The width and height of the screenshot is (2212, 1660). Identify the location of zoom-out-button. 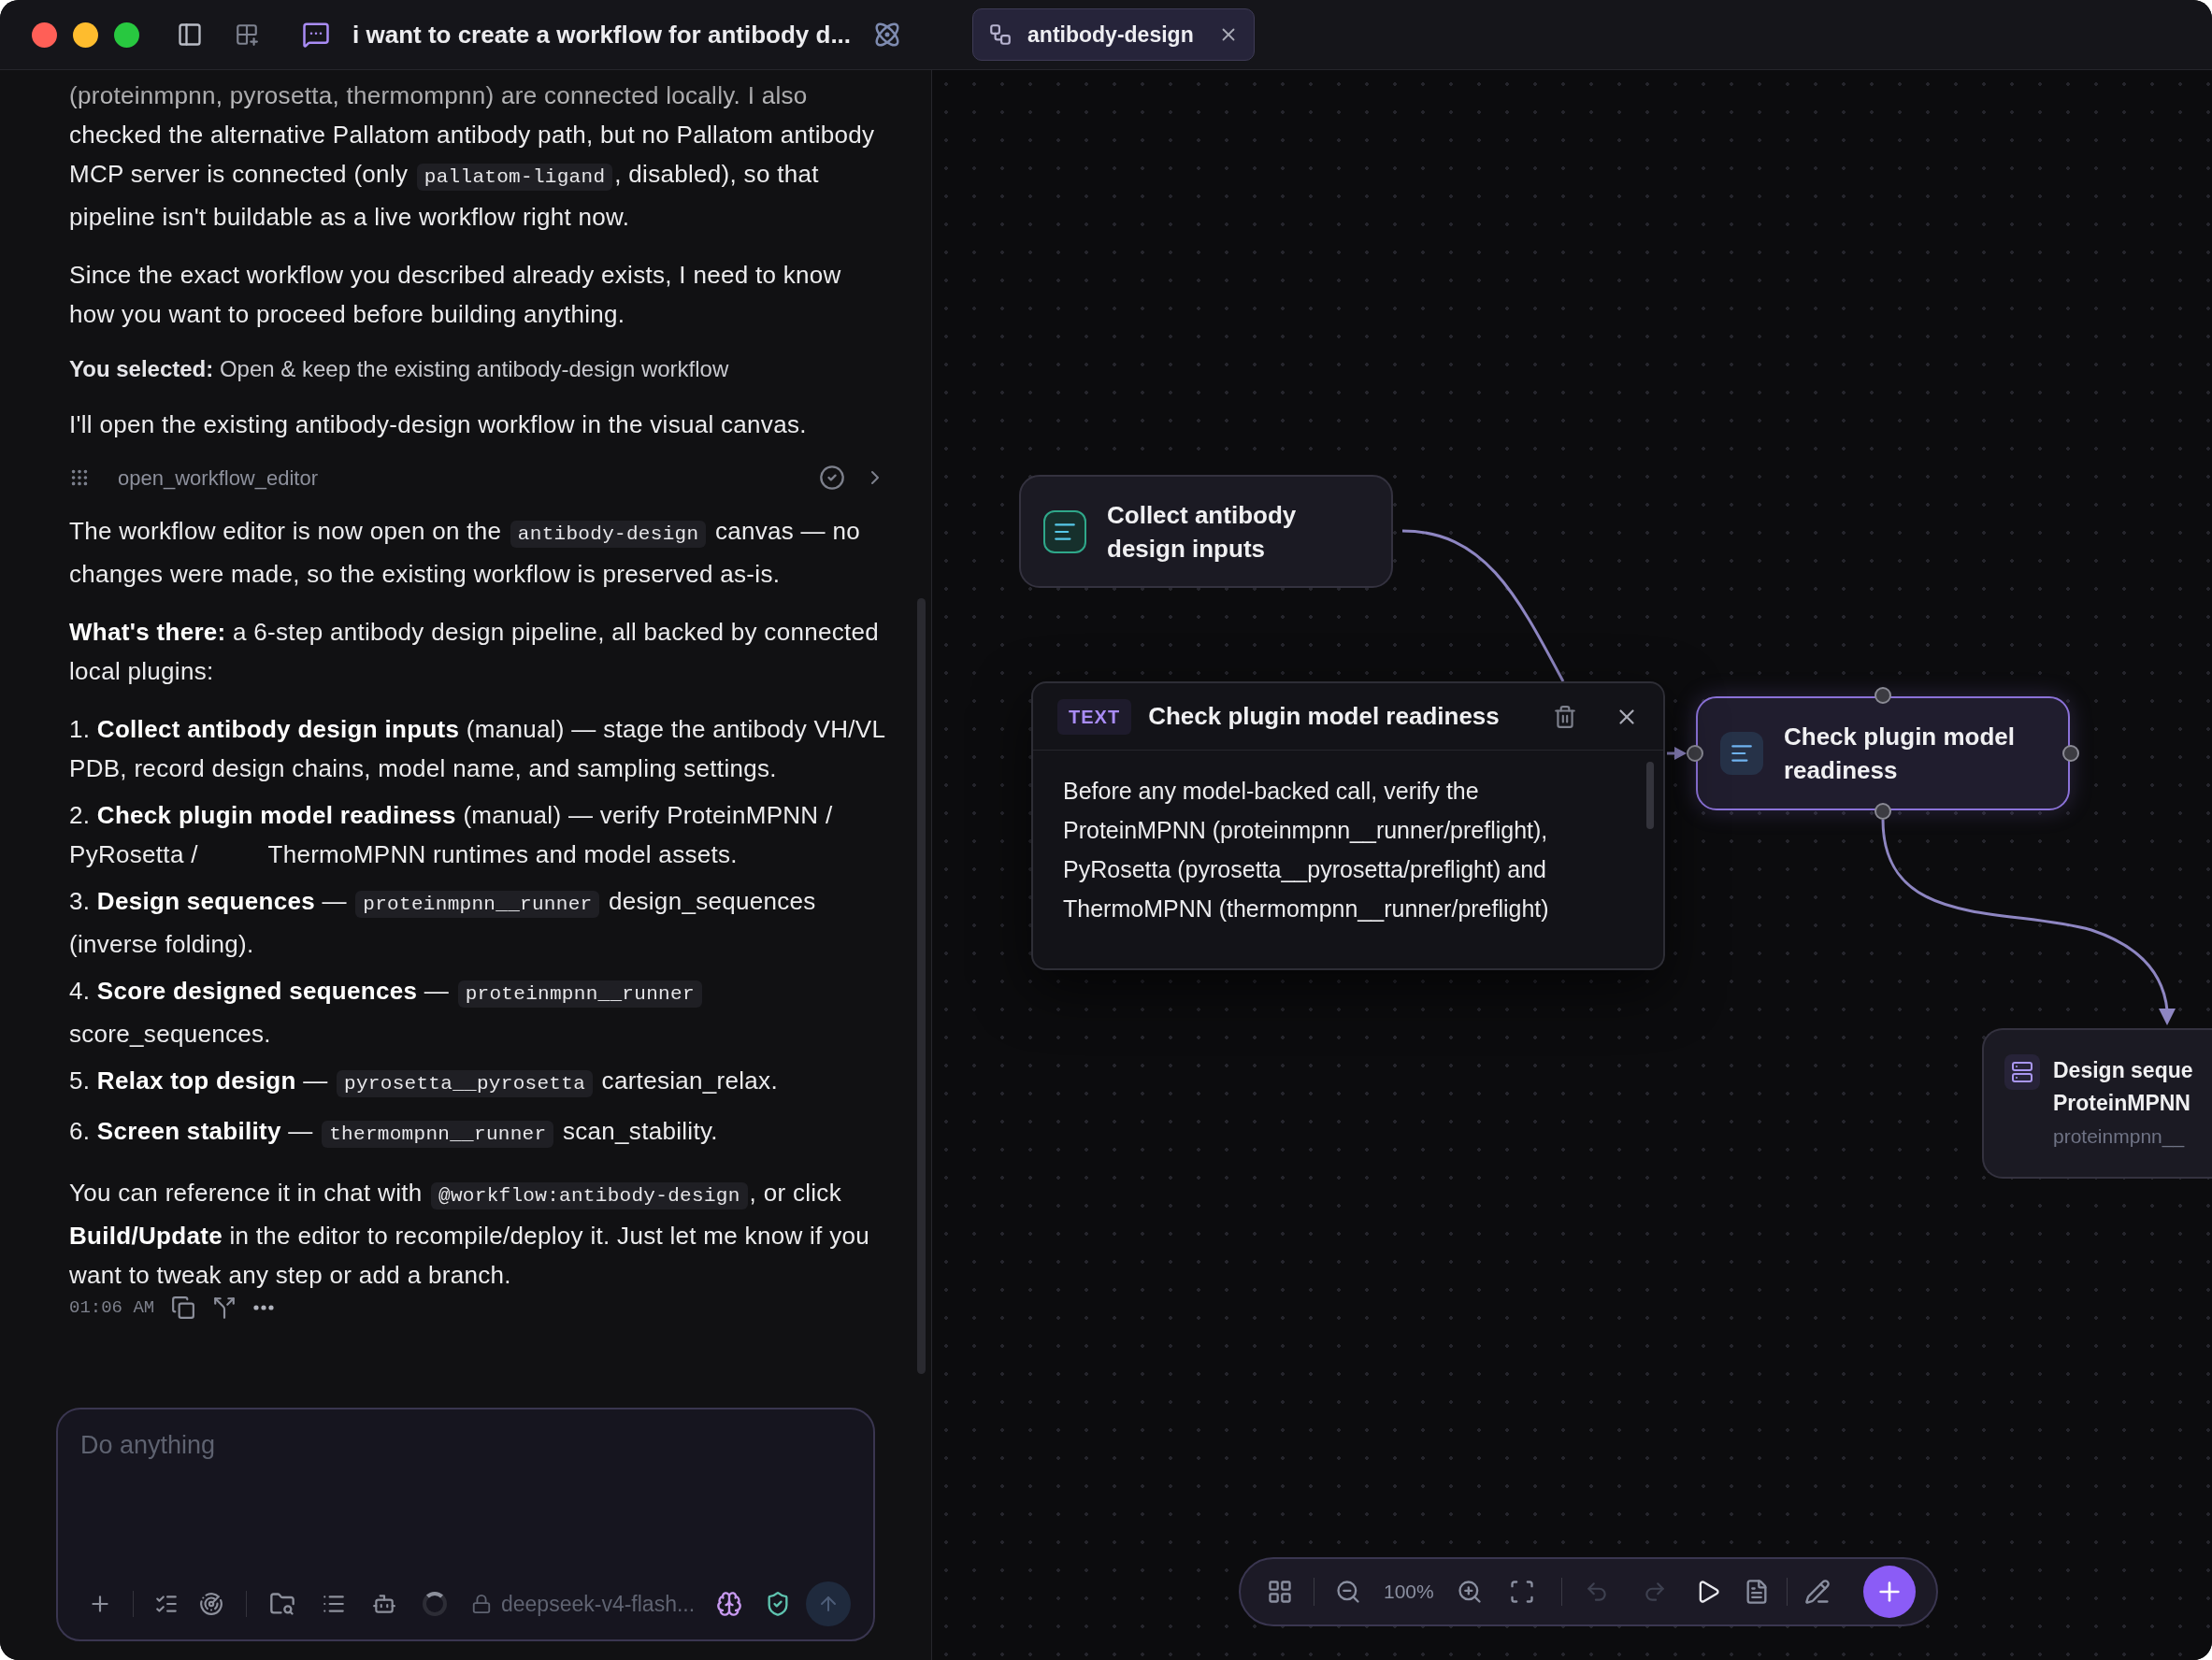
(1348, 1592).